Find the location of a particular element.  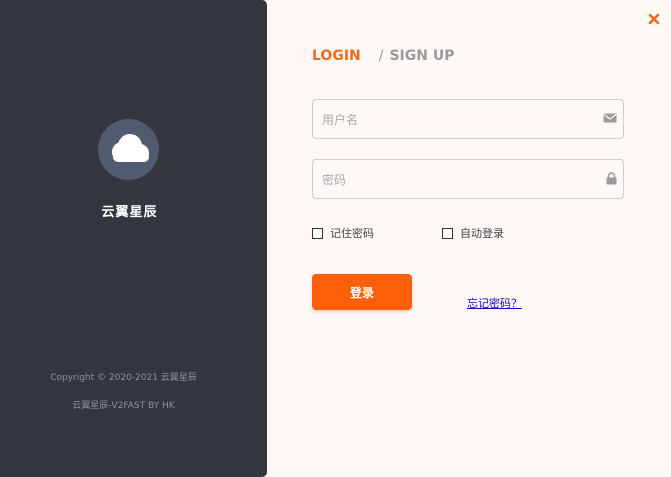

auto-login-checkbox is located at coordinates (447, 233).